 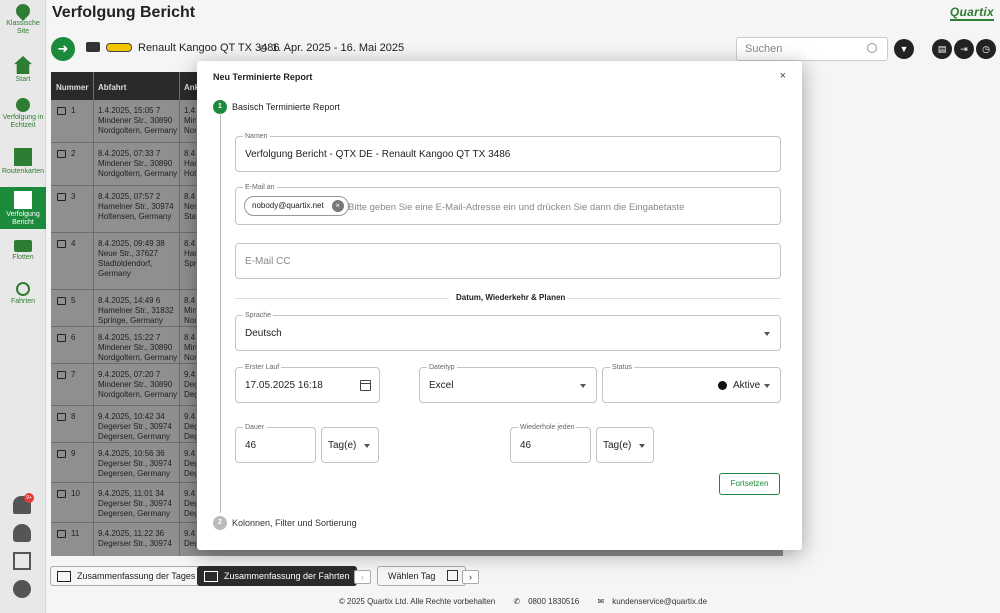 I want to click on column-header-departure: Abfahrt, so click(x=112, y=87).